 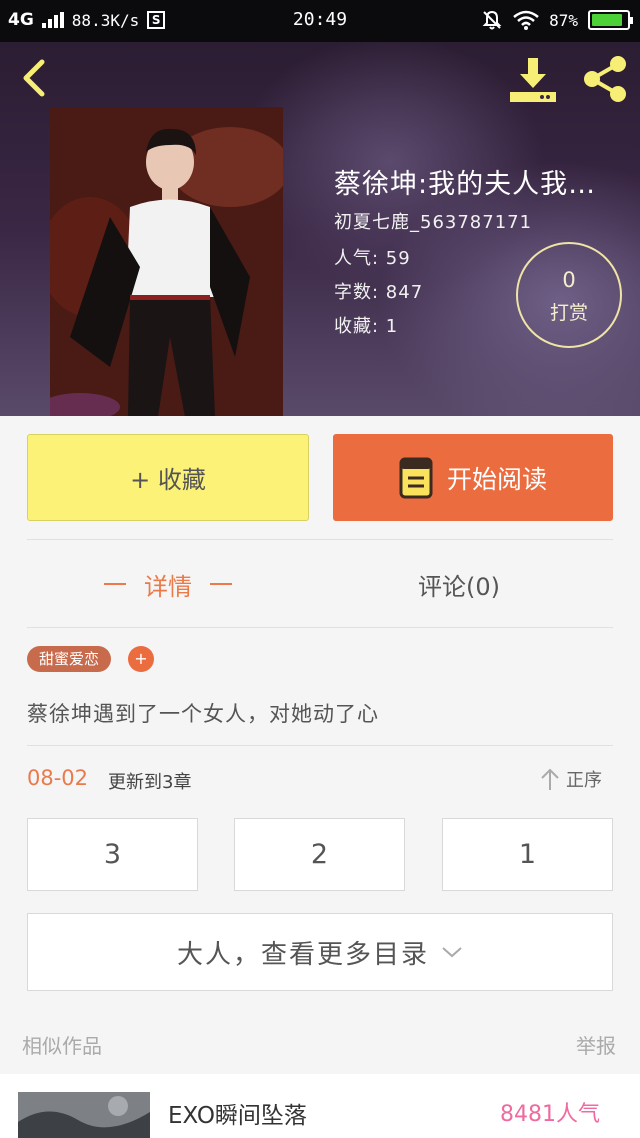 I want to click on reward-button: 0 打赏, so click(x=569, y=295).